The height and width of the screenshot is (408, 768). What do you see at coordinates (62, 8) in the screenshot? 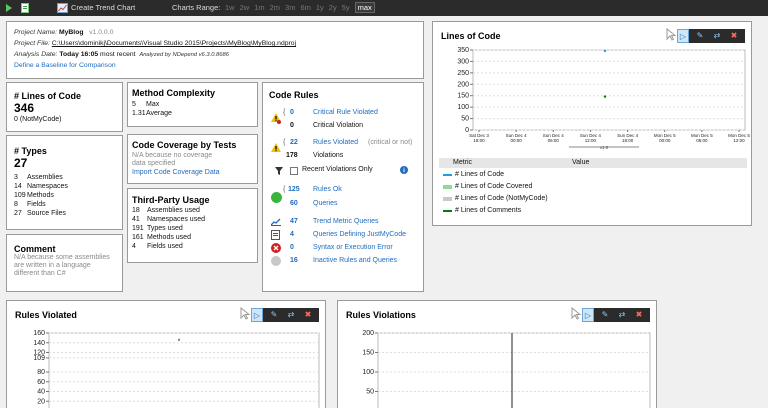
I see `trend-chart-icon` at bounding box center [62, 8].